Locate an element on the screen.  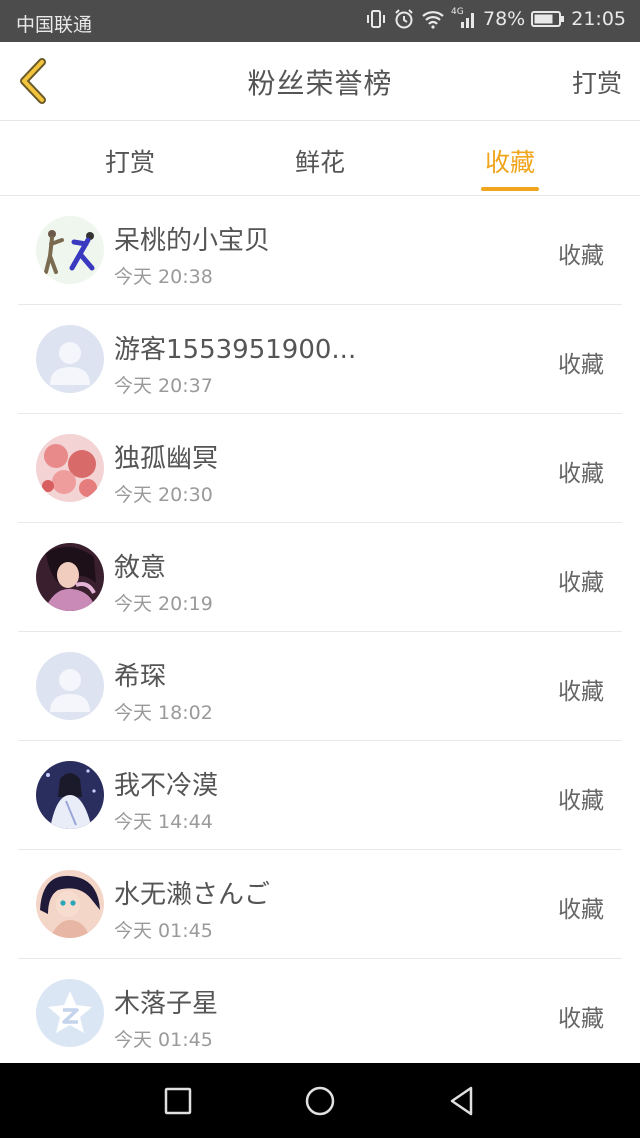
list-item: 独孤幽冥 今天 20:30 收藏 is located at coordinates (320, 468).